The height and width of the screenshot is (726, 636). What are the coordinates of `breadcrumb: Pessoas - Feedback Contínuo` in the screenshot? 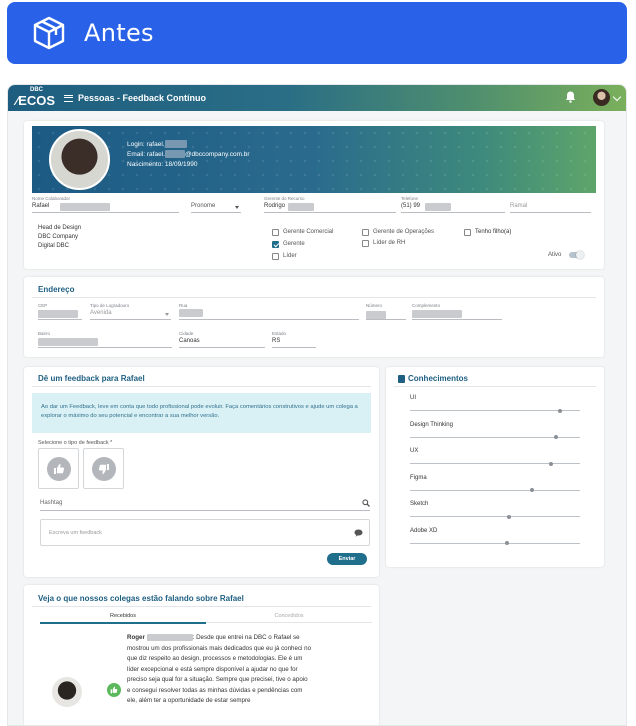 It's located at (142, 98).